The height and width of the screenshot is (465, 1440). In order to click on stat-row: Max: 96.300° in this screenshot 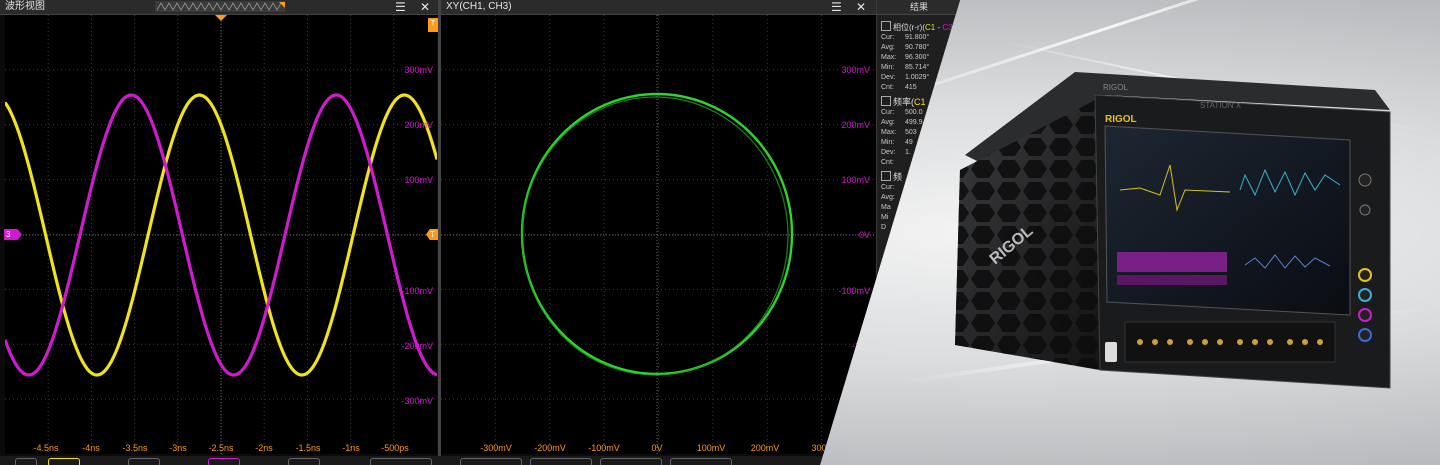, I will do `click(905, 57)`.